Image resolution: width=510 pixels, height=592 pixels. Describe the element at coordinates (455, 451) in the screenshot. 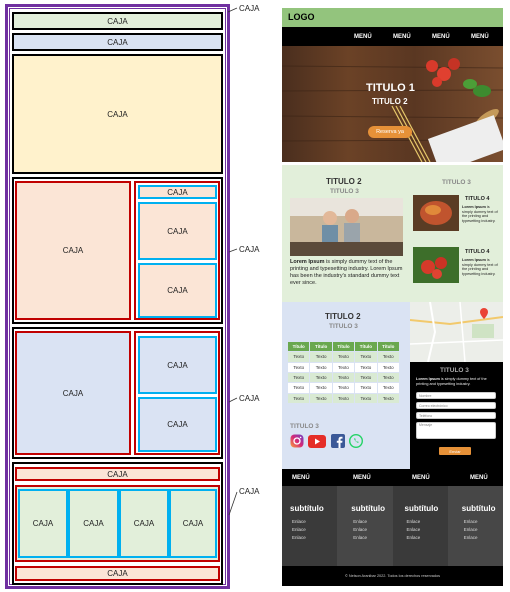

I see `send-button: Enviar` at that location.